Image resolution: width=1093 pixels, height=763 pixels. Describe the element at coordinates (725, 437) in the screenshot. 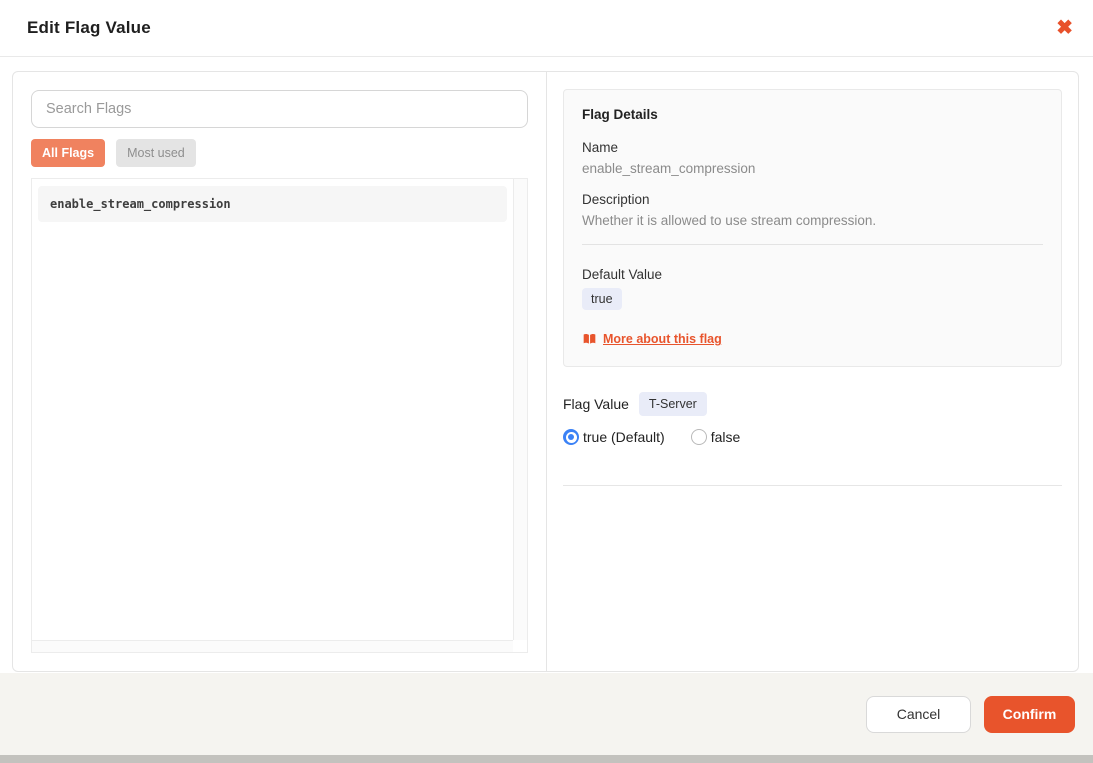

I see `radio-option-label: false` at that location.